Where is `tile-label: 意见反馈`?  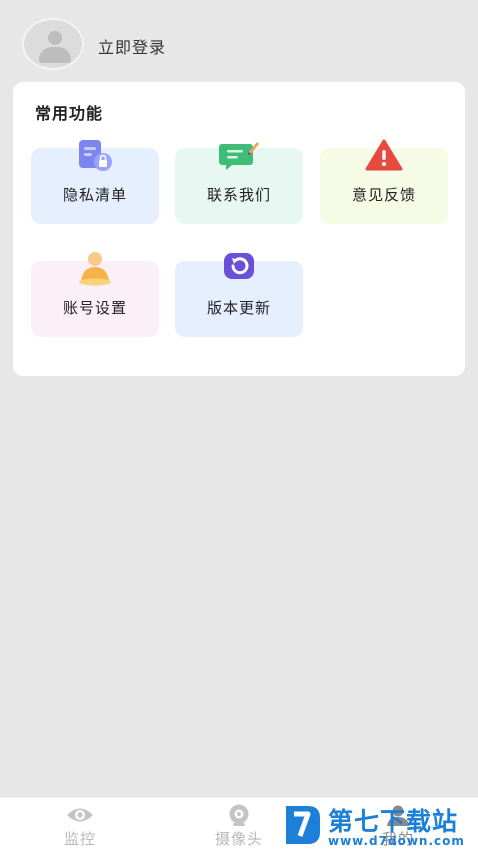
tile-label: 意见反馈 is located at coordinates (383, 195).